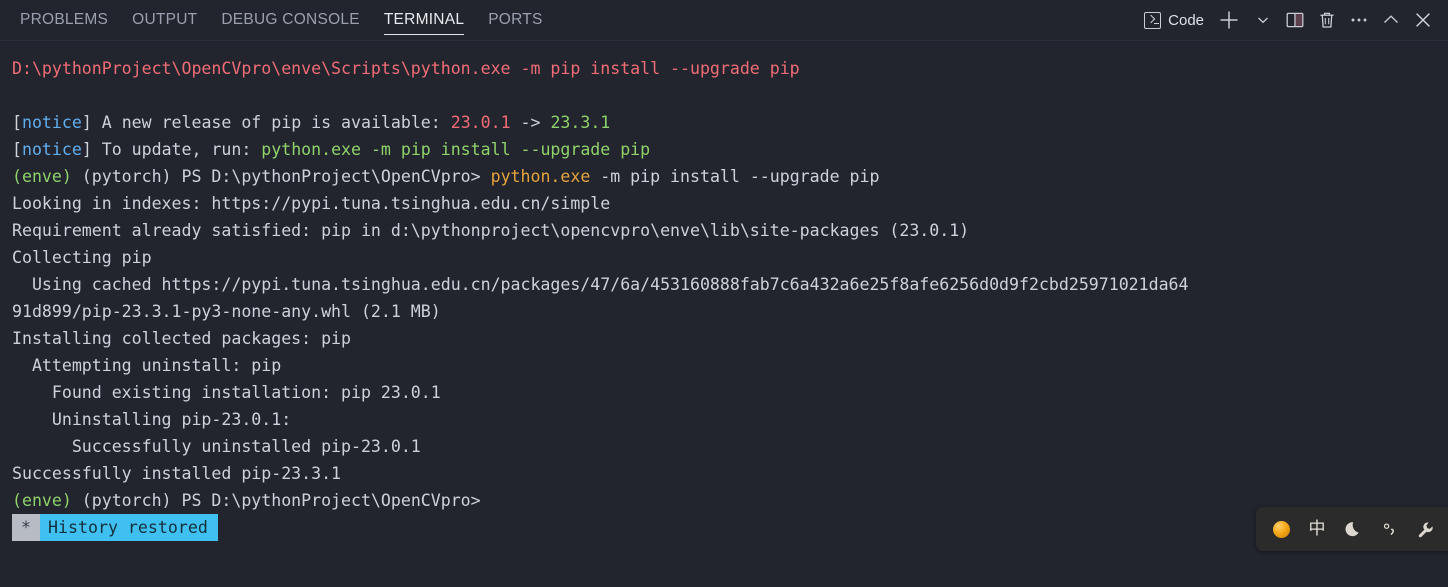 The width and height of the screenshot is (1448, 587). I want to click on history-restored-row: * History restored, so click(730, 527).